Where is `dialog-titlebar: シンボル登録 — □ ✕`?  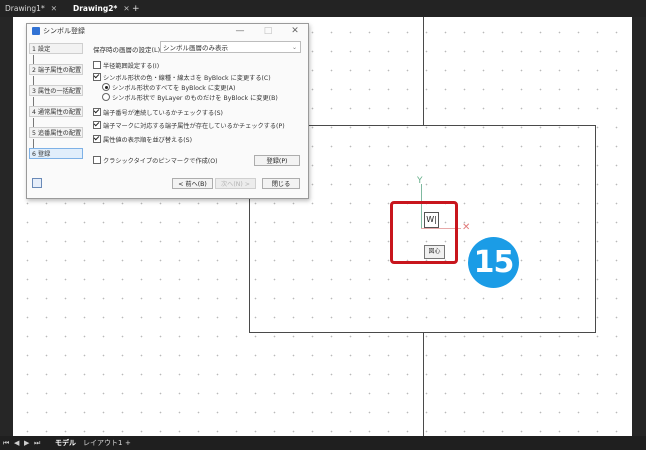 dialog-titlebar: シンボル登録 — □ ✕ is located at coordinates (167, 31).